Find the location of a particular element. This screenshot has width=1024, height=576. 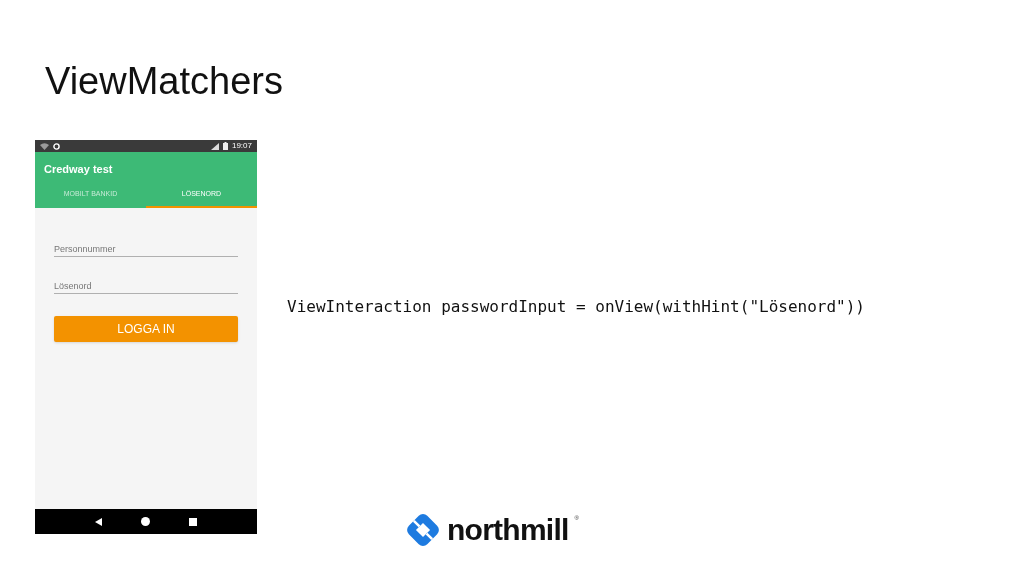

recents-icon is located at coordinates (193, 521).